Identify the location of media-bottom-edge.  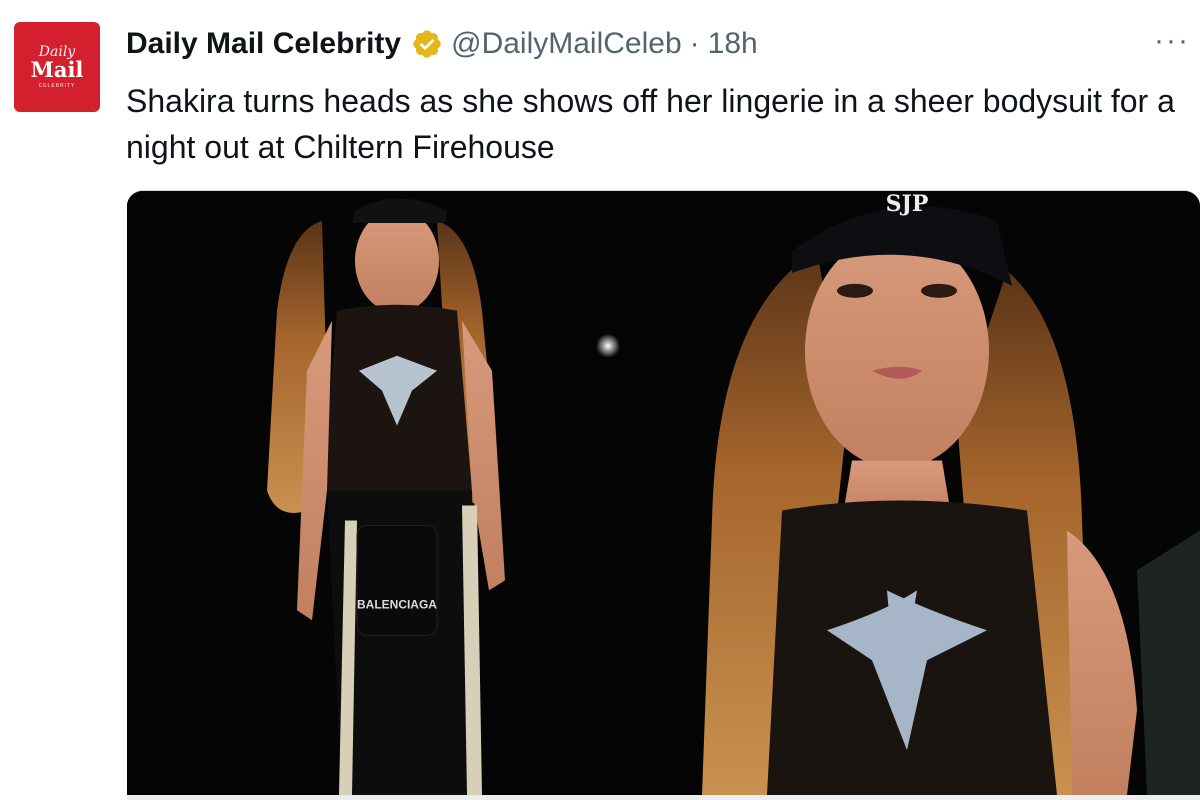
(663, 797).